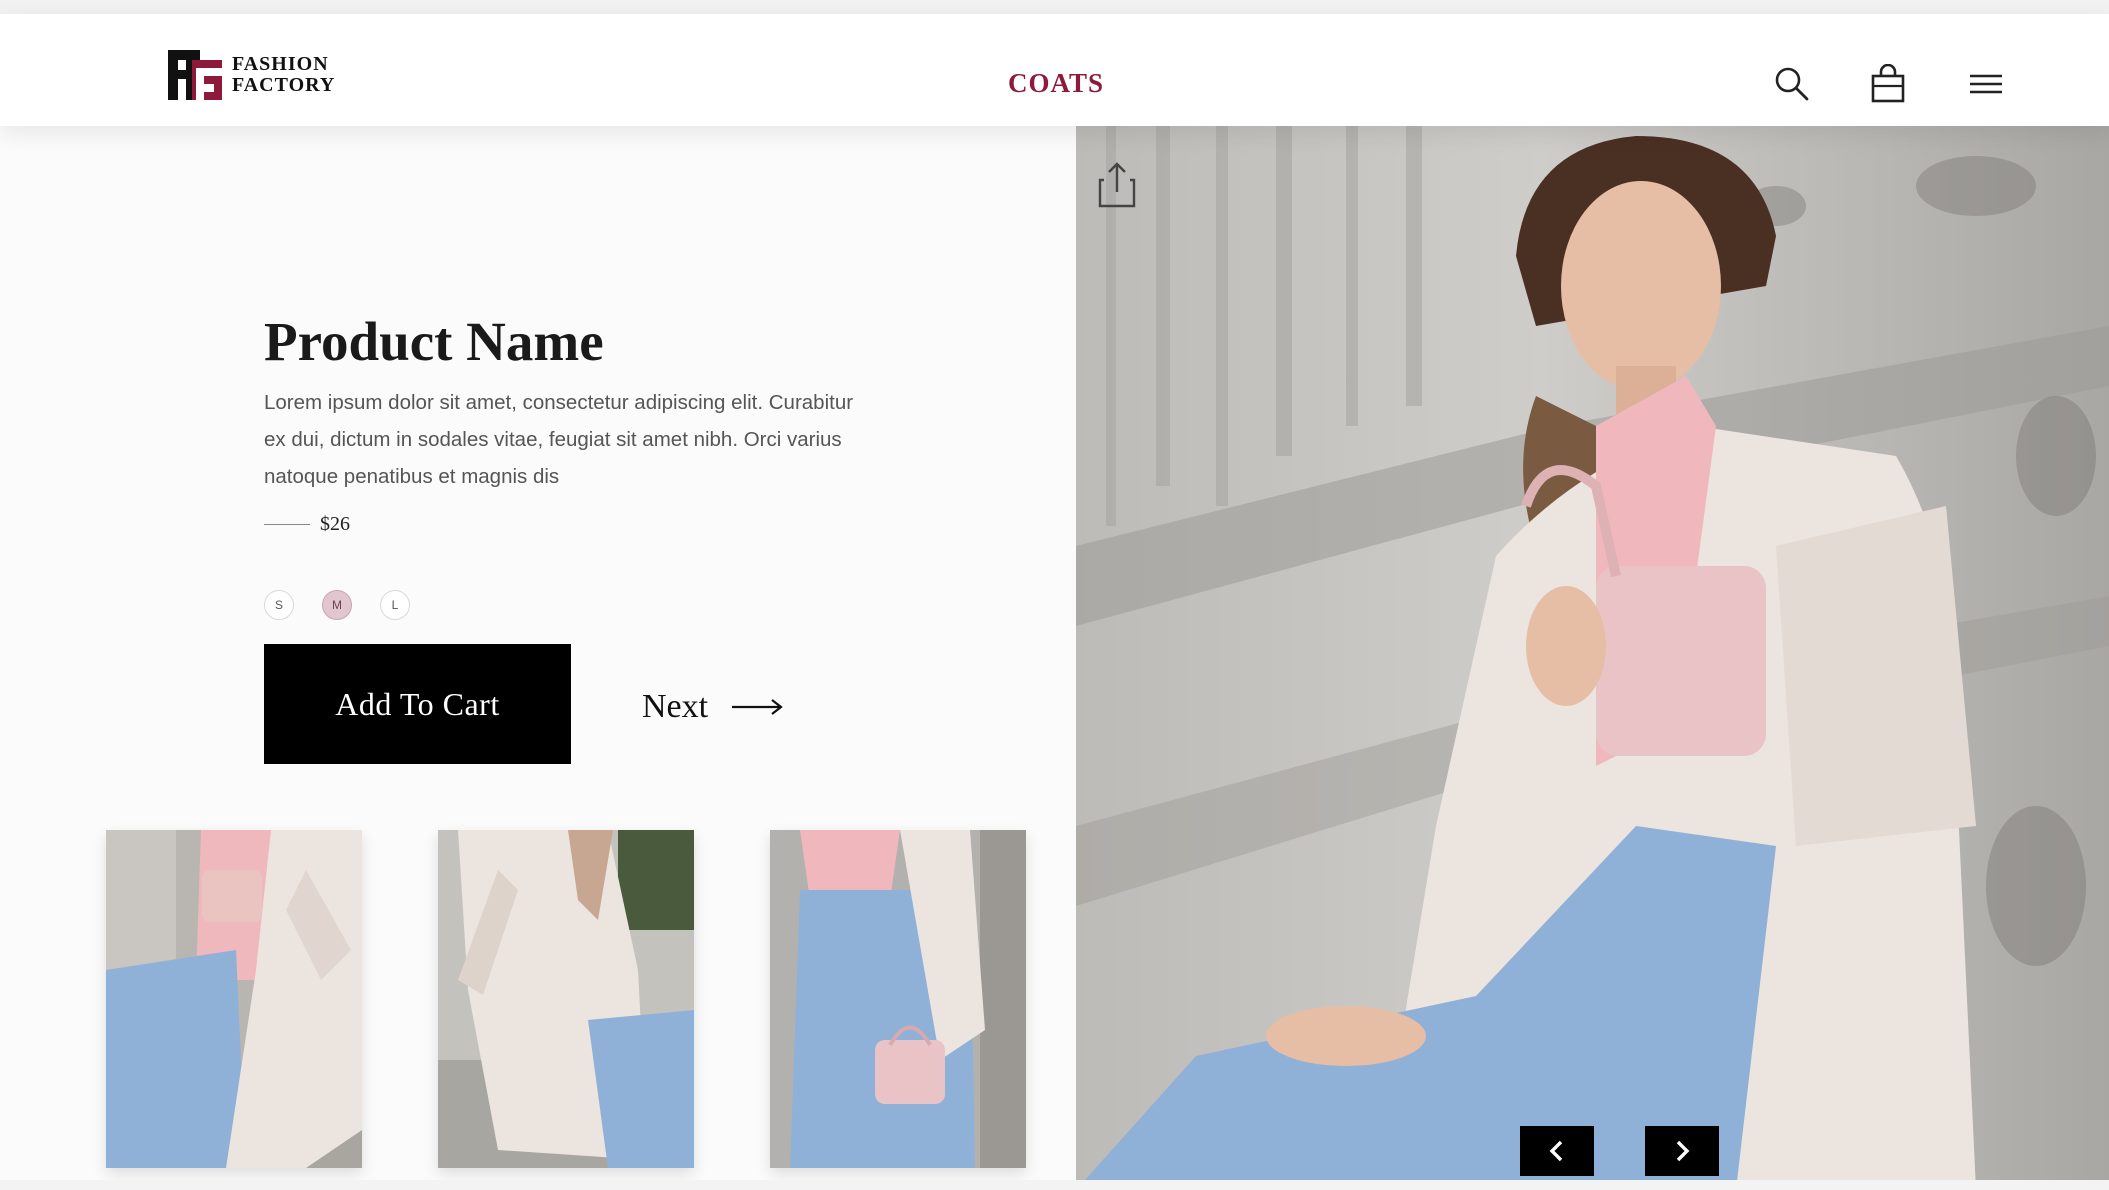 The image size is (2109, 1190). Describe the element at coordinates (1054, 7) in the screenshot. I see `top-border` at that location.